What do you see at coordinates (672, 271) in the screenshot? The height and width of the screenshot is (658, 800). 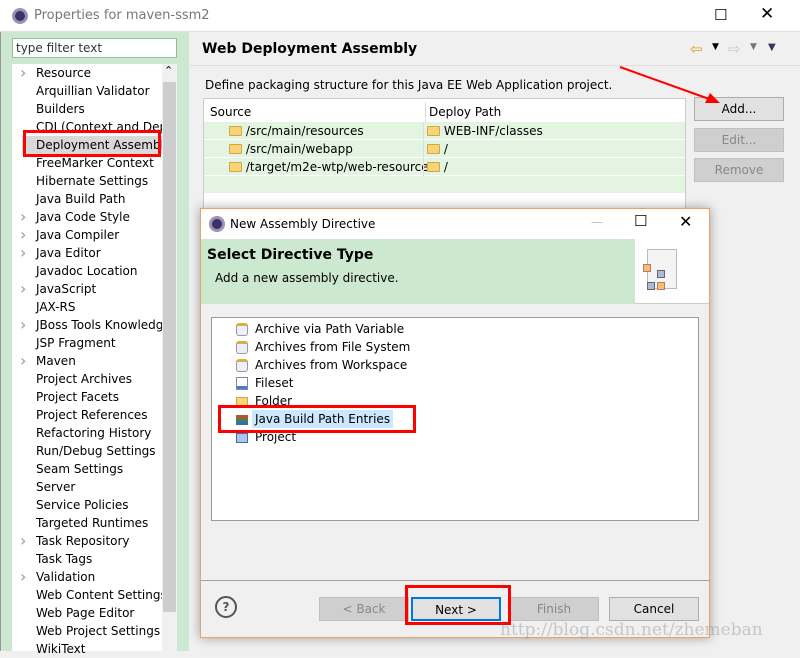 I see `assembly-wizard-icon` at bounding box center [672, 271].